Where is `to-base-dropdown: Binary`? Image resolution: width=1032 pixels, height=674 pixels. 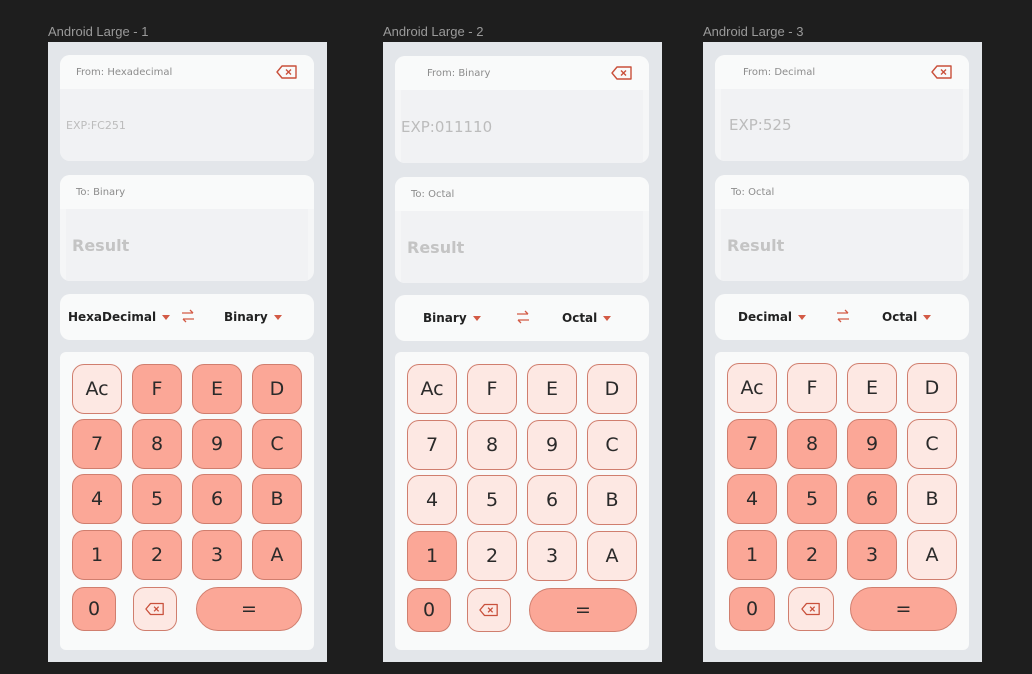 to-base-dropdown: Binary is located at coordinates (253, 317).